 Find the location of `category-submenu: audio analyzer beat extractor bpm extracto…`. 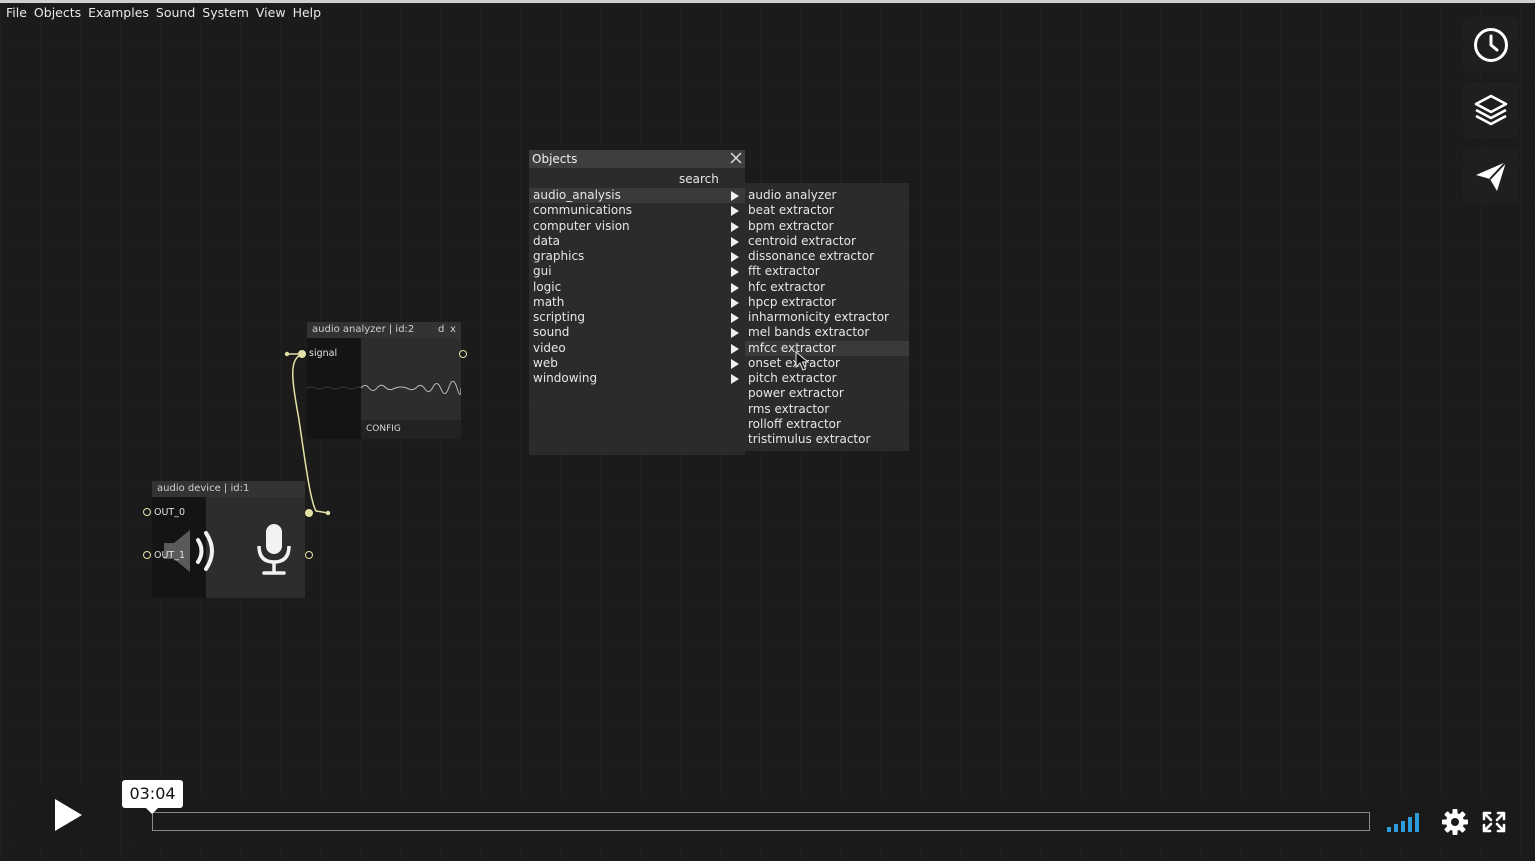

category-submenu: audio analyzer beat extractor bpm extracto… is located at coordinates (827, 317).